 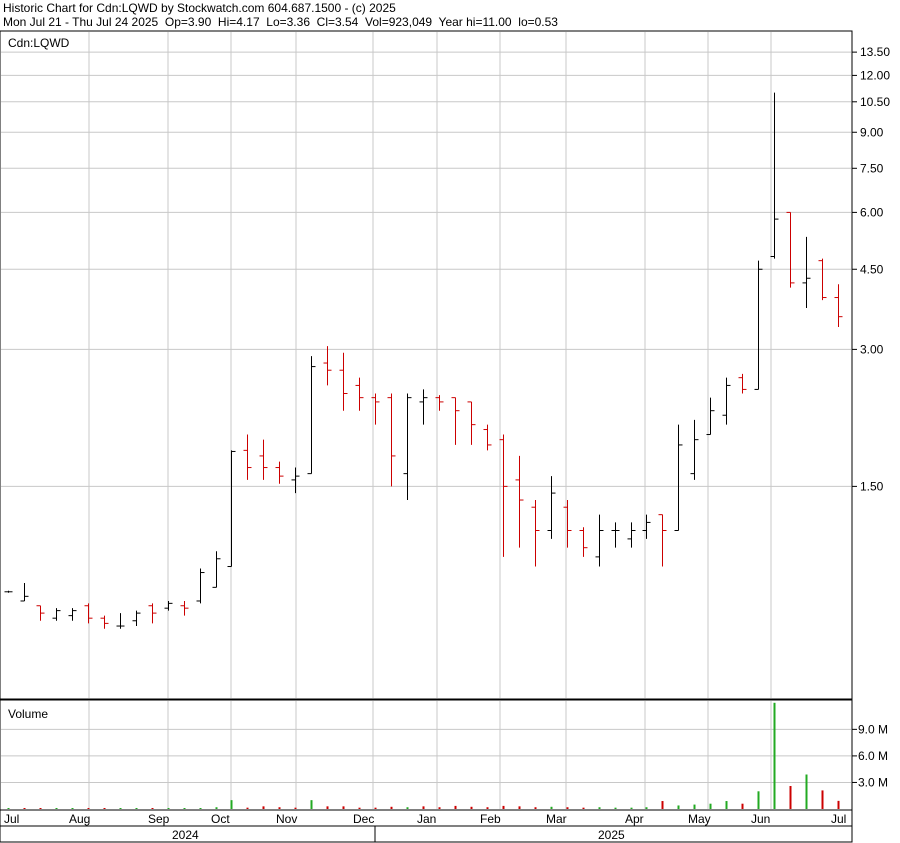 I want to click on year-label: 2025, so click(x=611, y=835).